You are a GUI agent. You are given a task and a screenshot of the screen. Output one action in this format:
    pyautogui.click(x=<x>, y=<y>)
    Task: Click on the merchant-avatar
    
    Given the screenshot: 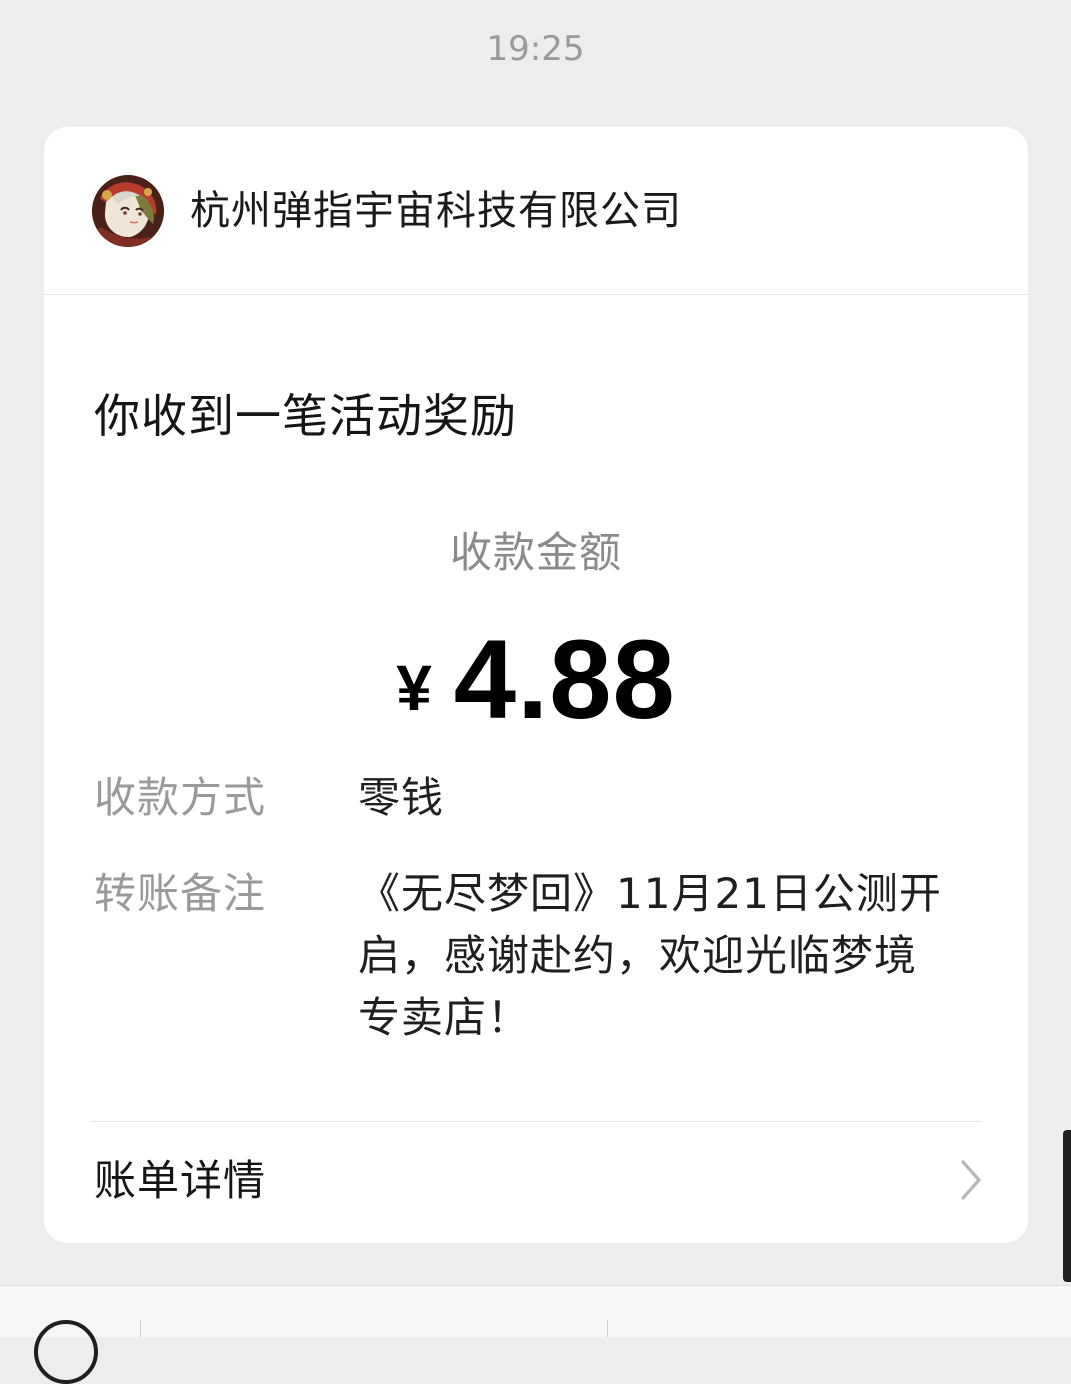 What is the action you would take?
    pyautogui.click(x=128, y=211)
    